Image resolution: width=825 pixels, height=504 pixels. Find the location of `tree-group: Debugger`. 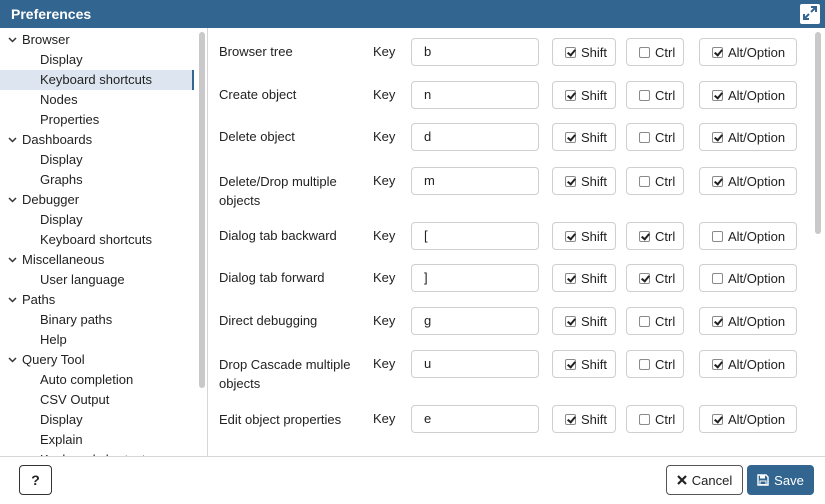

tree-group: Debugger is located at coordinates (103, 200).